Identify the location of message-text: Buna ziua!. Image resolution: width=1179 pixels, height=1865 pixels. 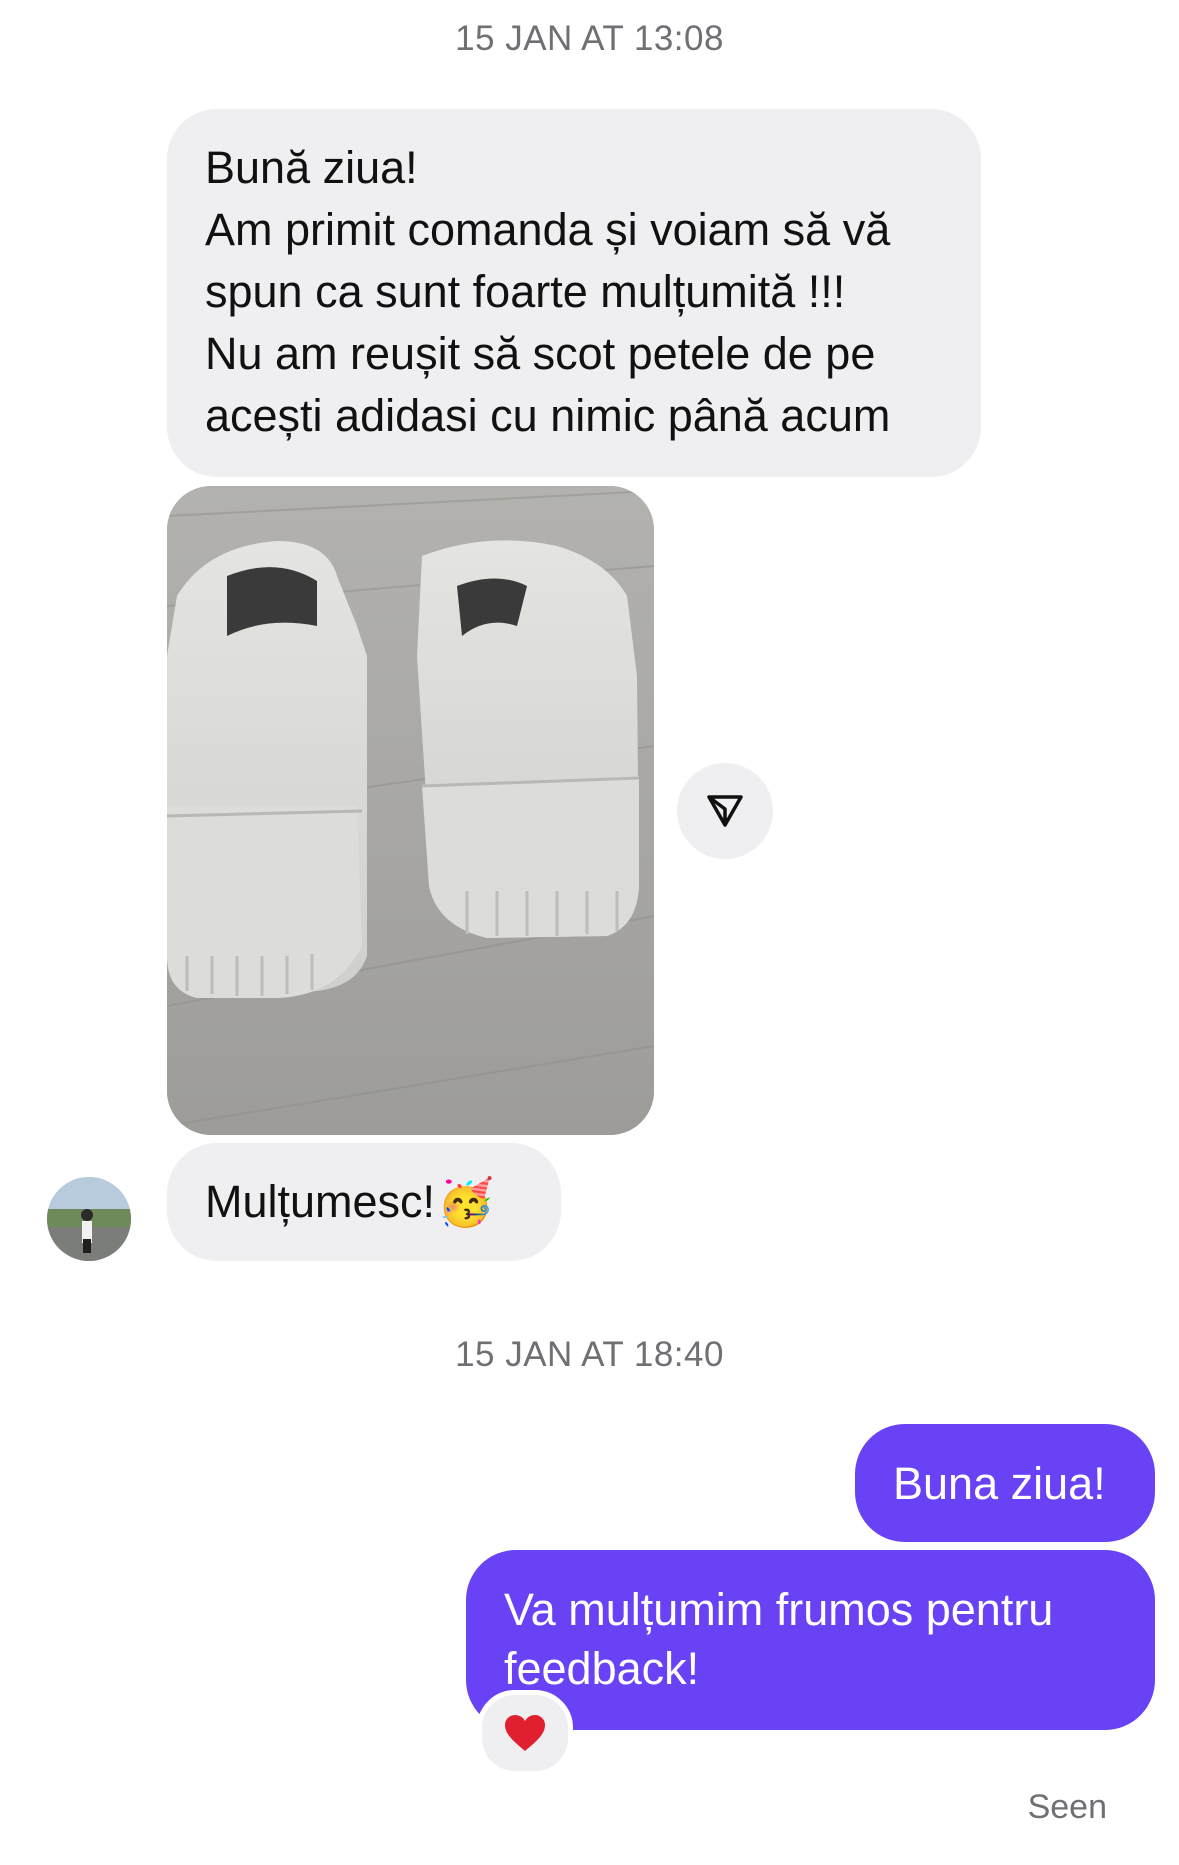
(999, 1483).